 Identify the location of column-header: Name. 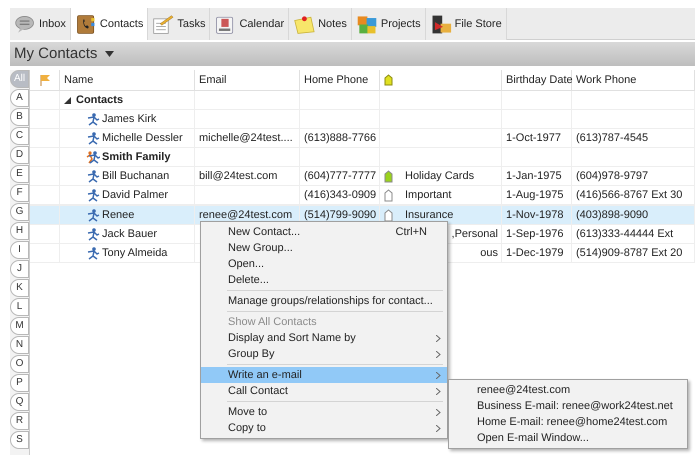
(79, 80).